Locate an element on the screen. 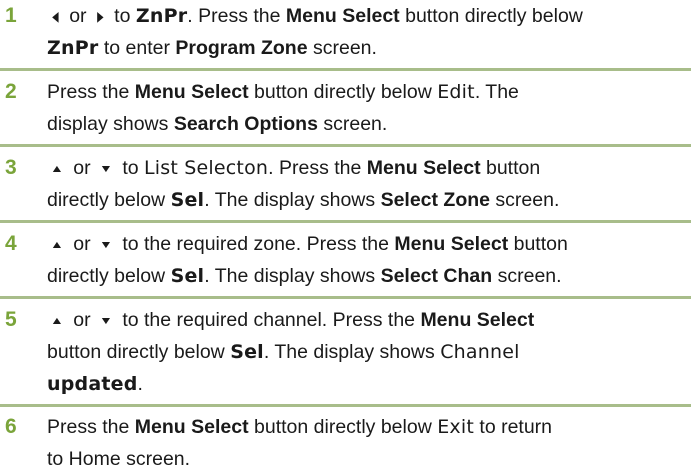 This screenshot has width=691, height=475. step-number: 2 is located at coordinates (11, 91).